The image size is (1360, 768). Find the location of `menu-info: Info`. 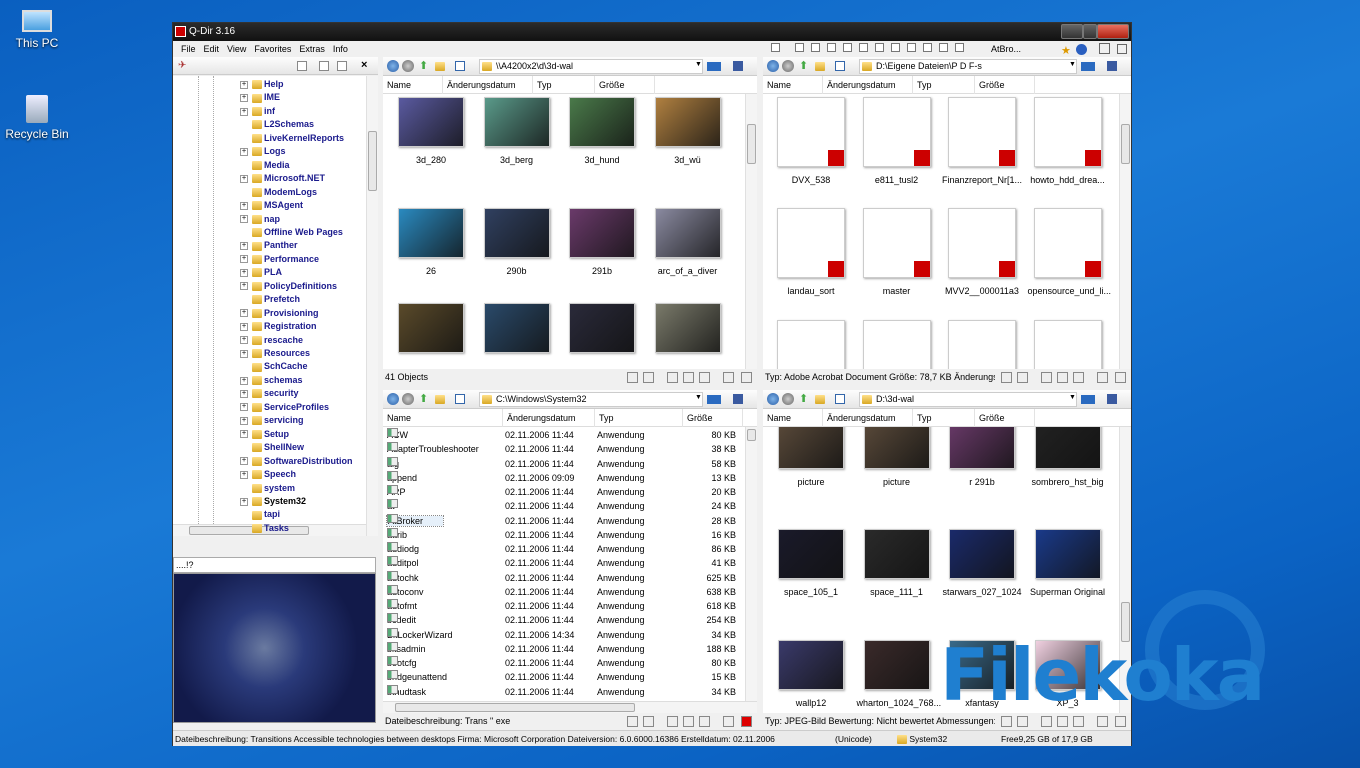

menu-info: Info is located at coordinates (340, 49).